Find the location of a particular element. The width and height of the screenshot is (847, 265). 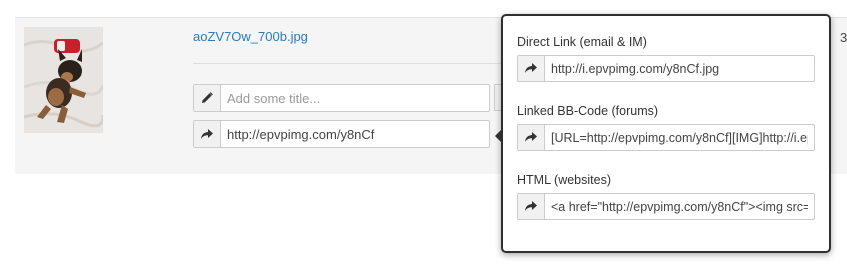

short-link-input is located at coordinates (355, 134).